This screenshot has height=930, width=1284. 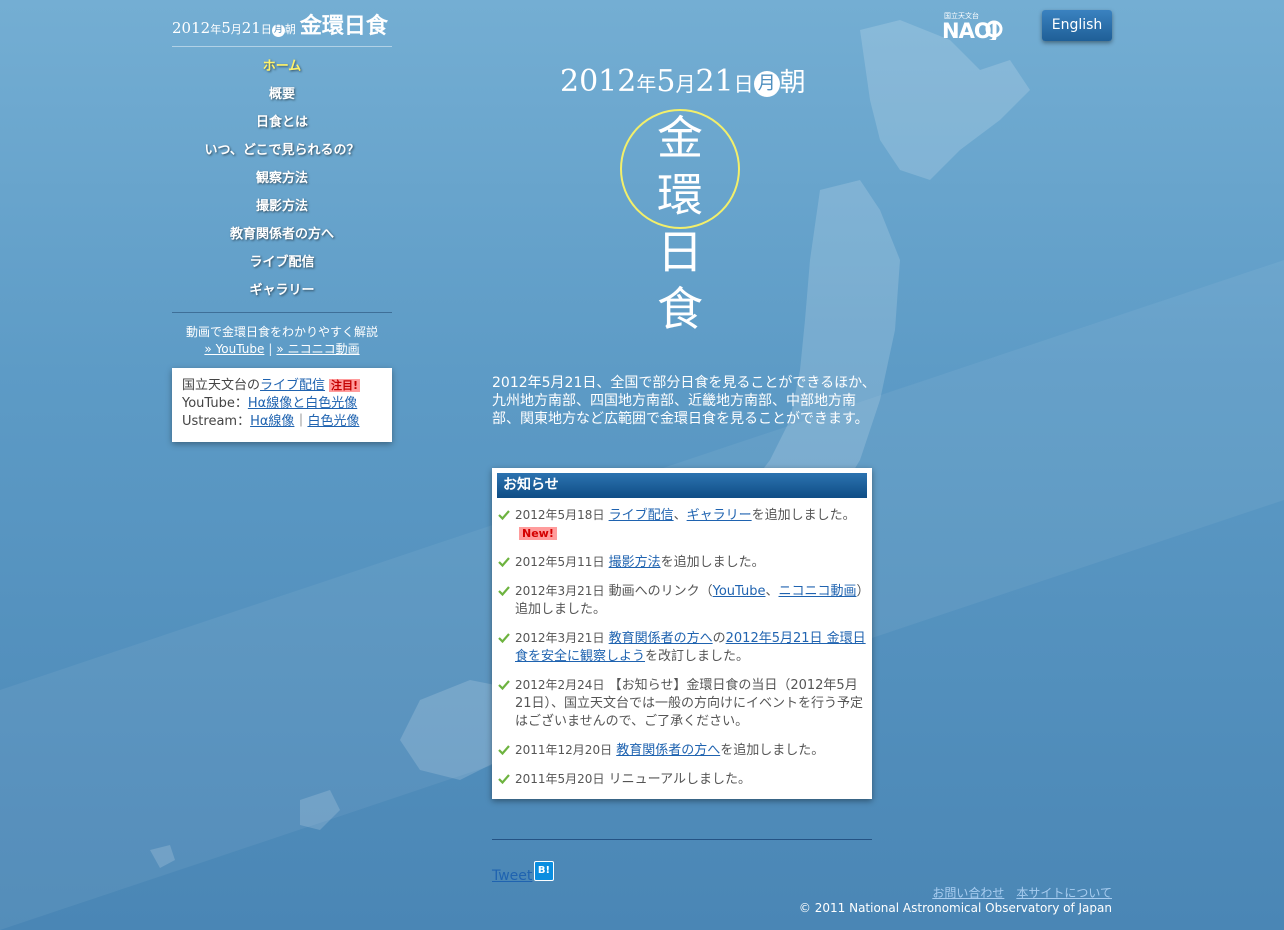 What do you see at coordinates (282, 152) in the screenshot?
I see `nav-item-when-where: いつ、どこで見られるの？` at bounding box center [282, 152].